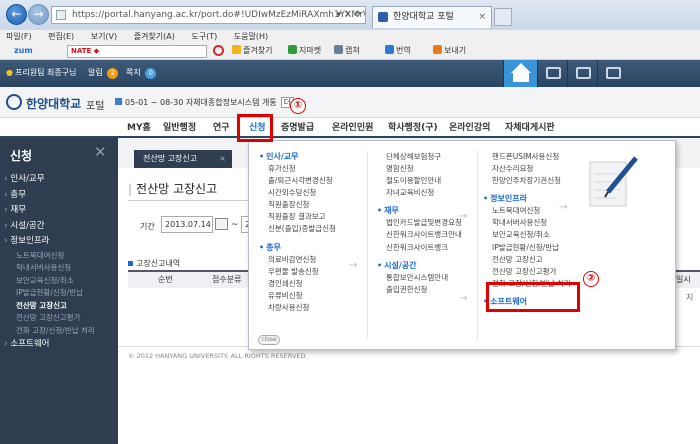  What do you see at coordinates (151, 73) in the screenshot?
I see `note-count-badge: 0` at bounding box center [151, 73].